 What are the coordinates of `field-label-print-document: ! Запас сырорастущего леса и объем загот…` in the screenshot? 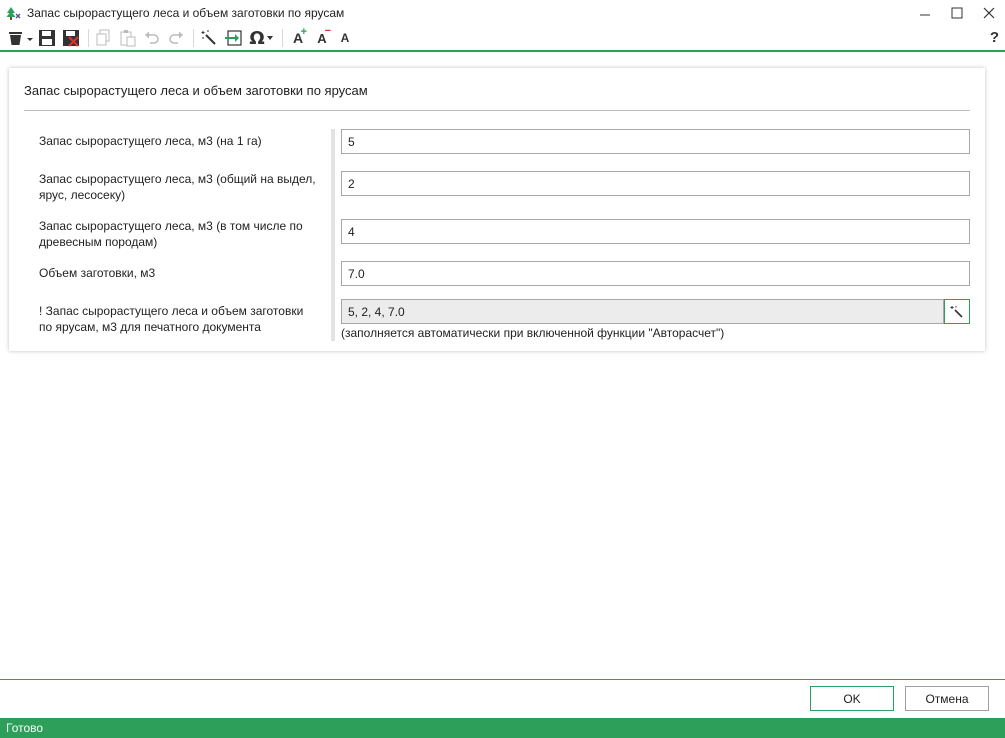 It's located at (171, 319).